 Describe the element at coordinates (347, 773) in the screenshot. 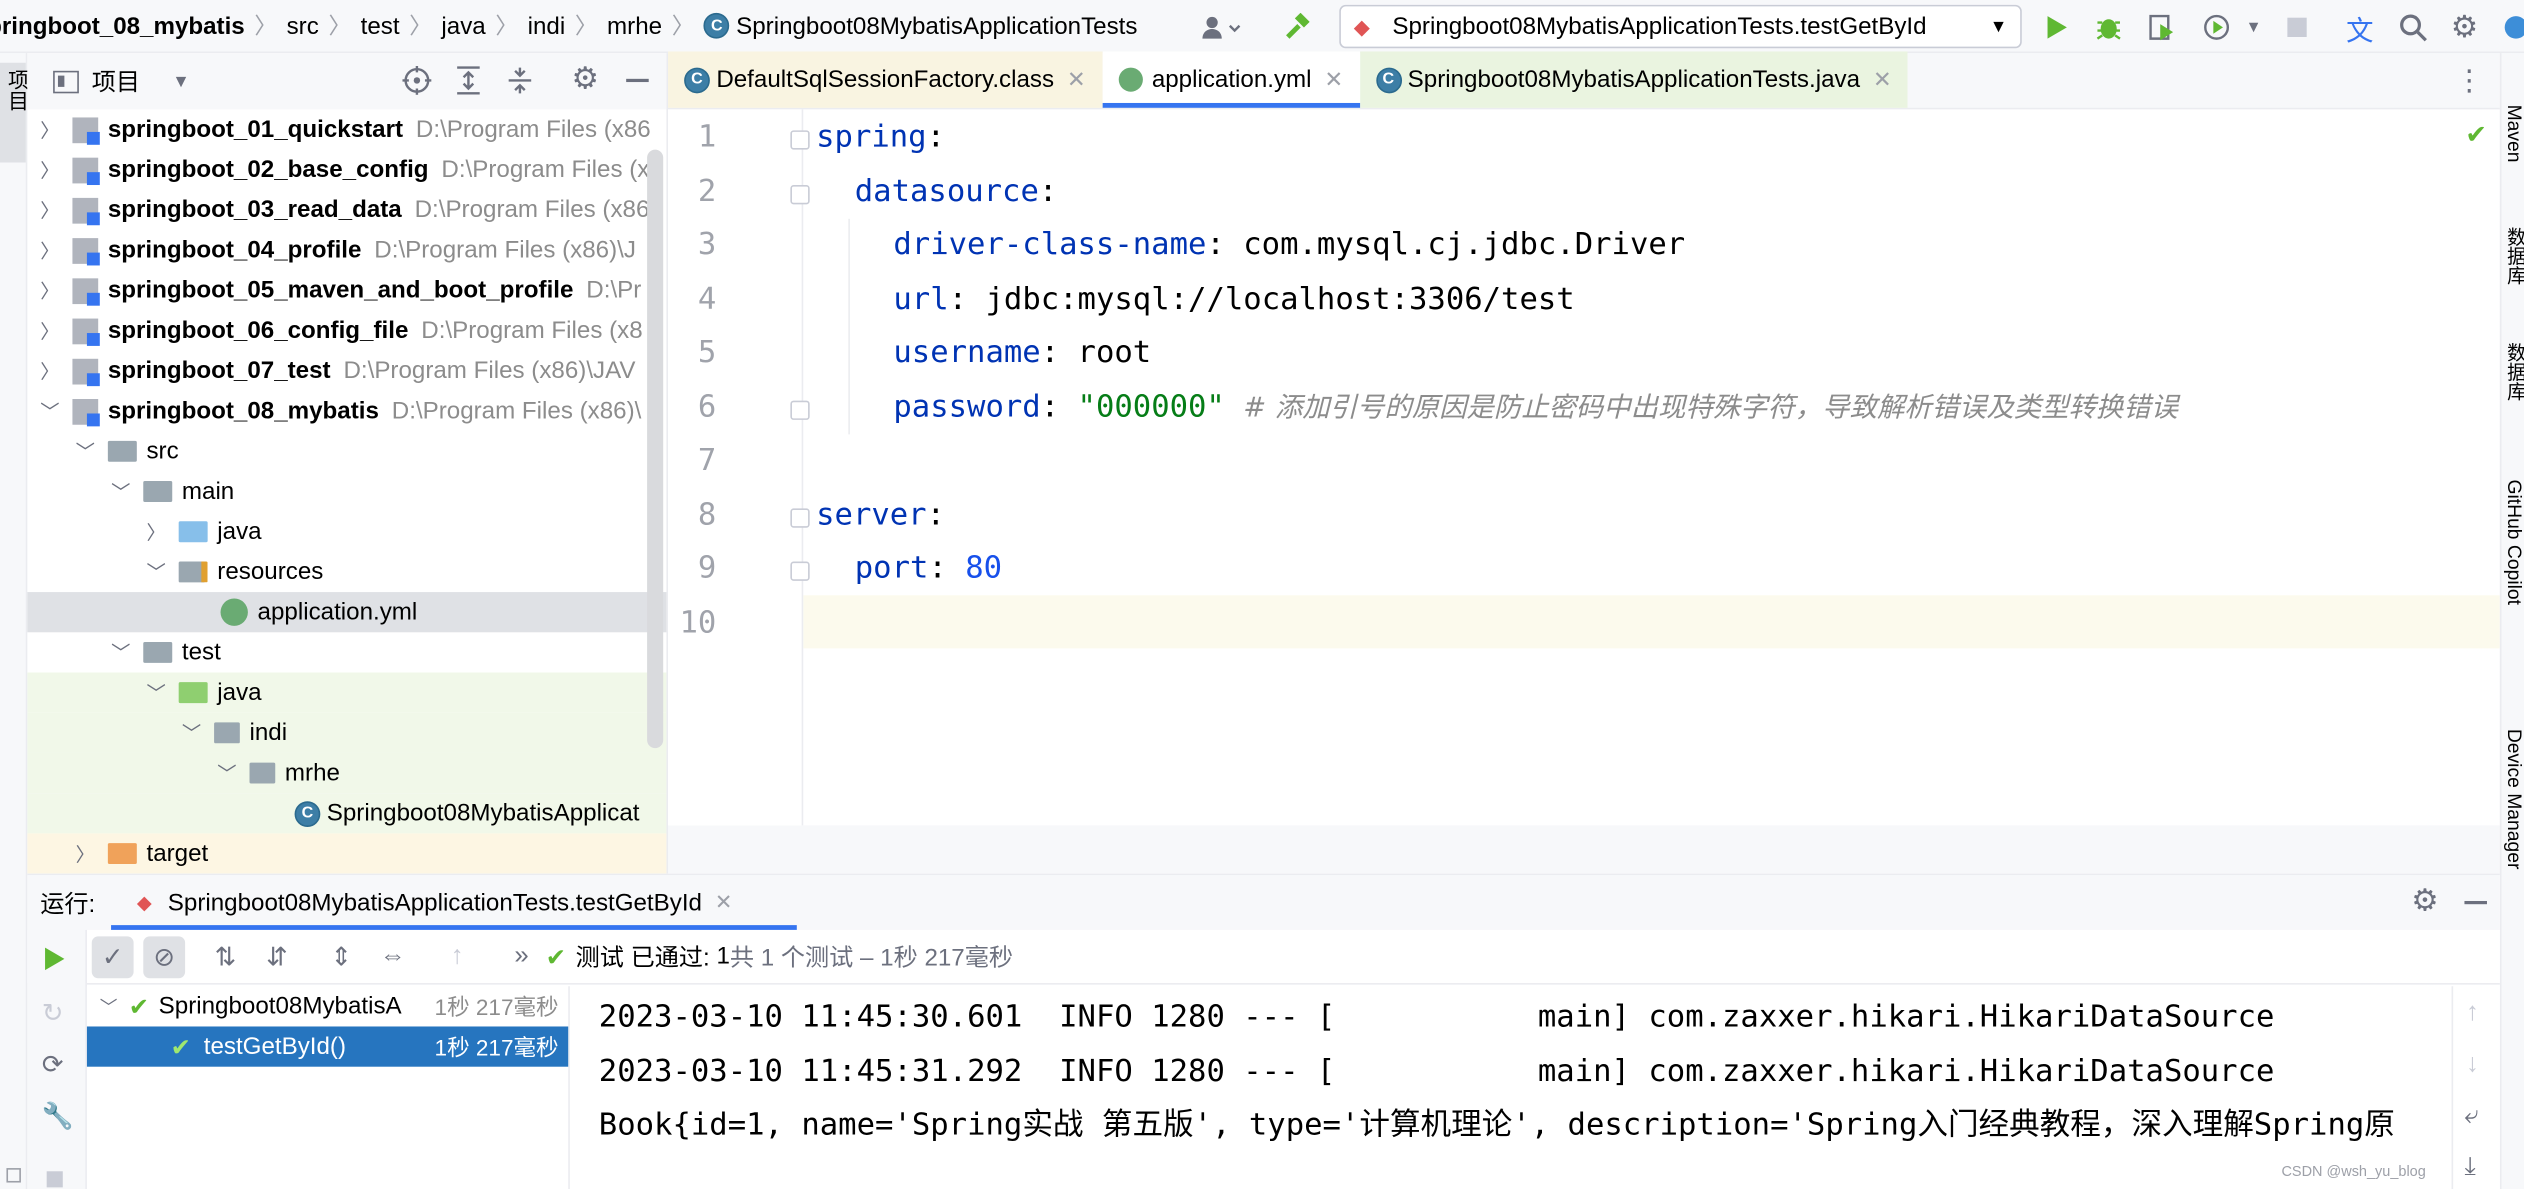

I see `tree-package-mrhe: ﹀ mrhe` at that location.